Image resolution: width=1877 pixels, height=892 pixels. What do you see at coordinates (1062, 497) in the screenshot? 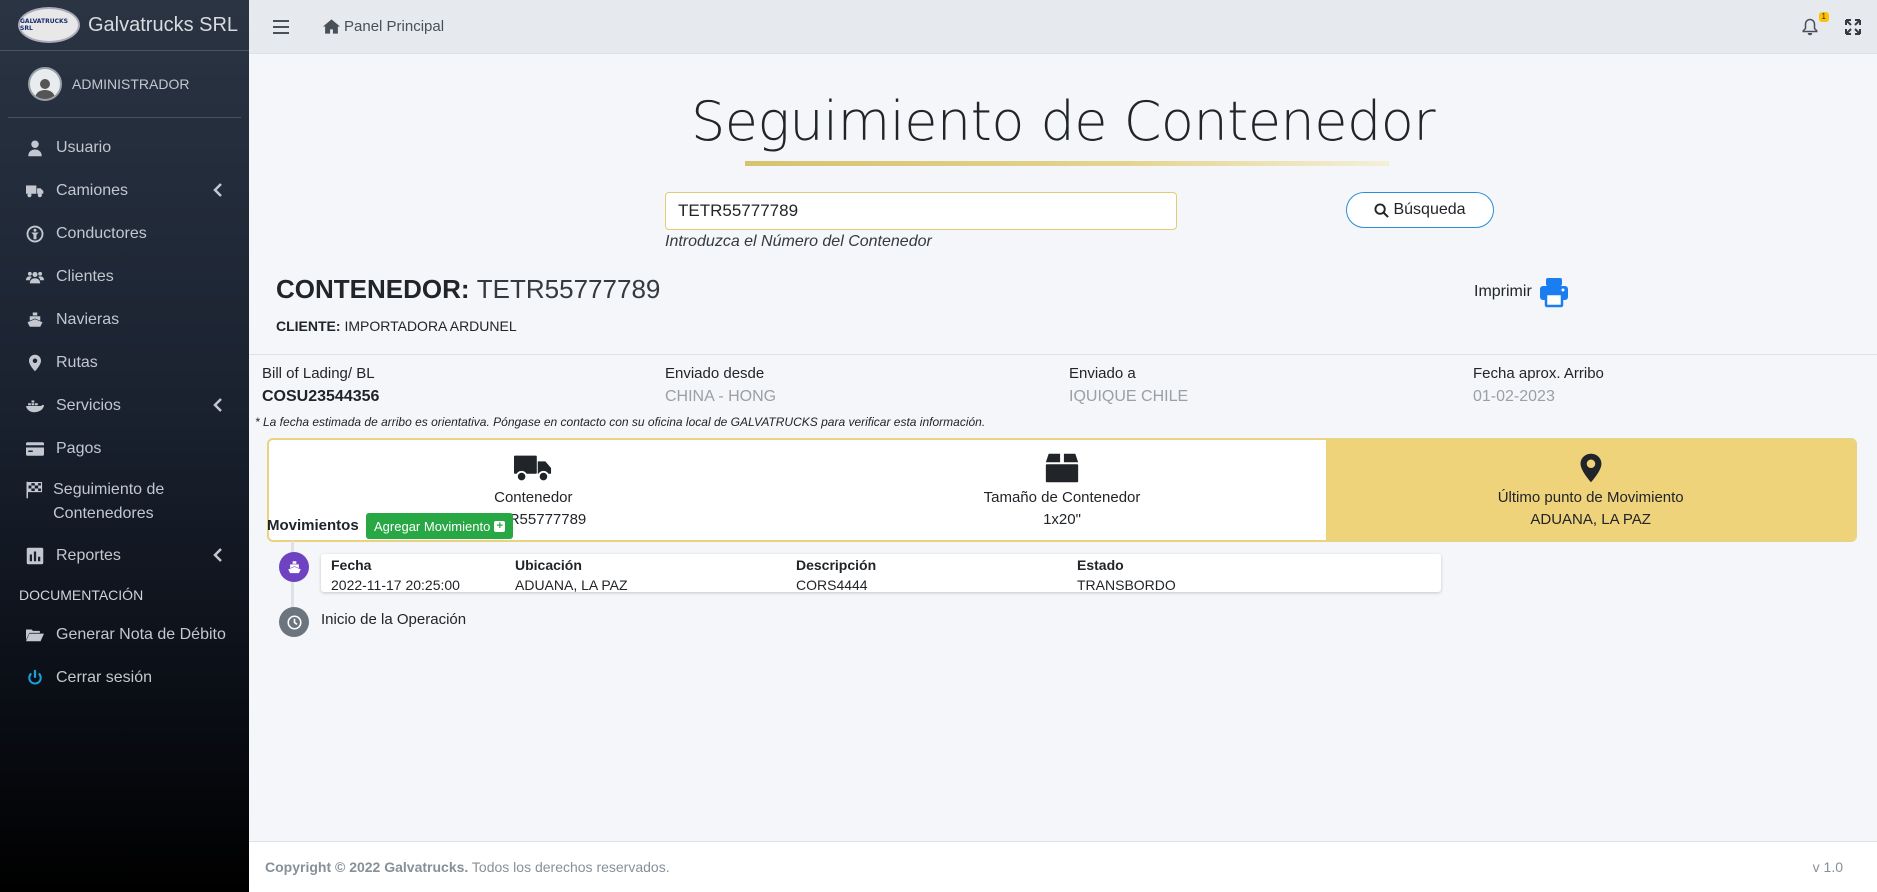
I see `stat-label: Tamaño de Contenedor` at bounding box center [1062, 497].